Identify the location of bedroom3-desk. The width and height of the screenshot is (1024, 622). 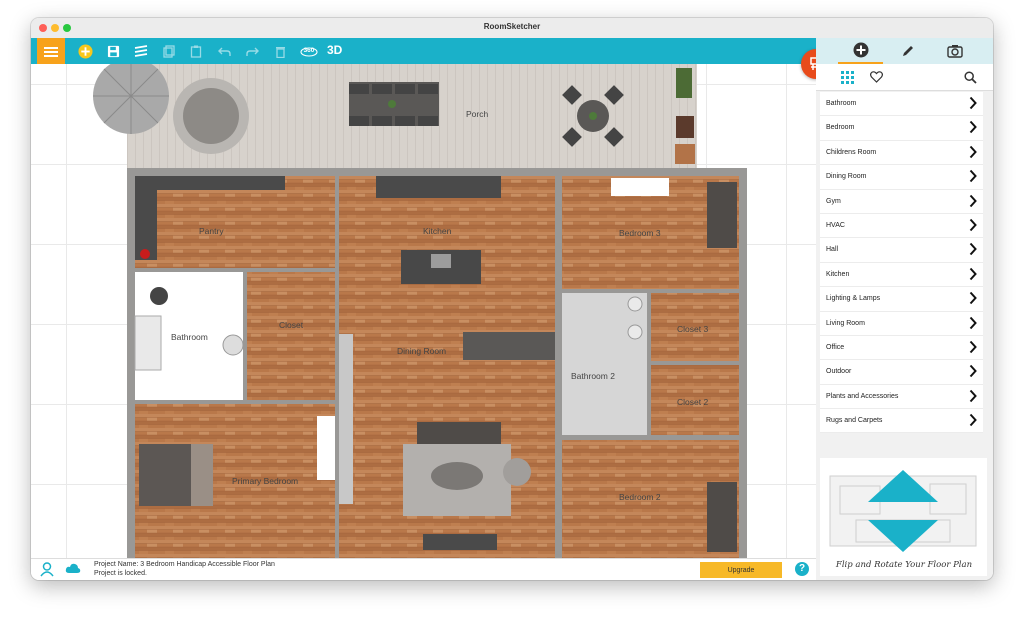
(640, 187).